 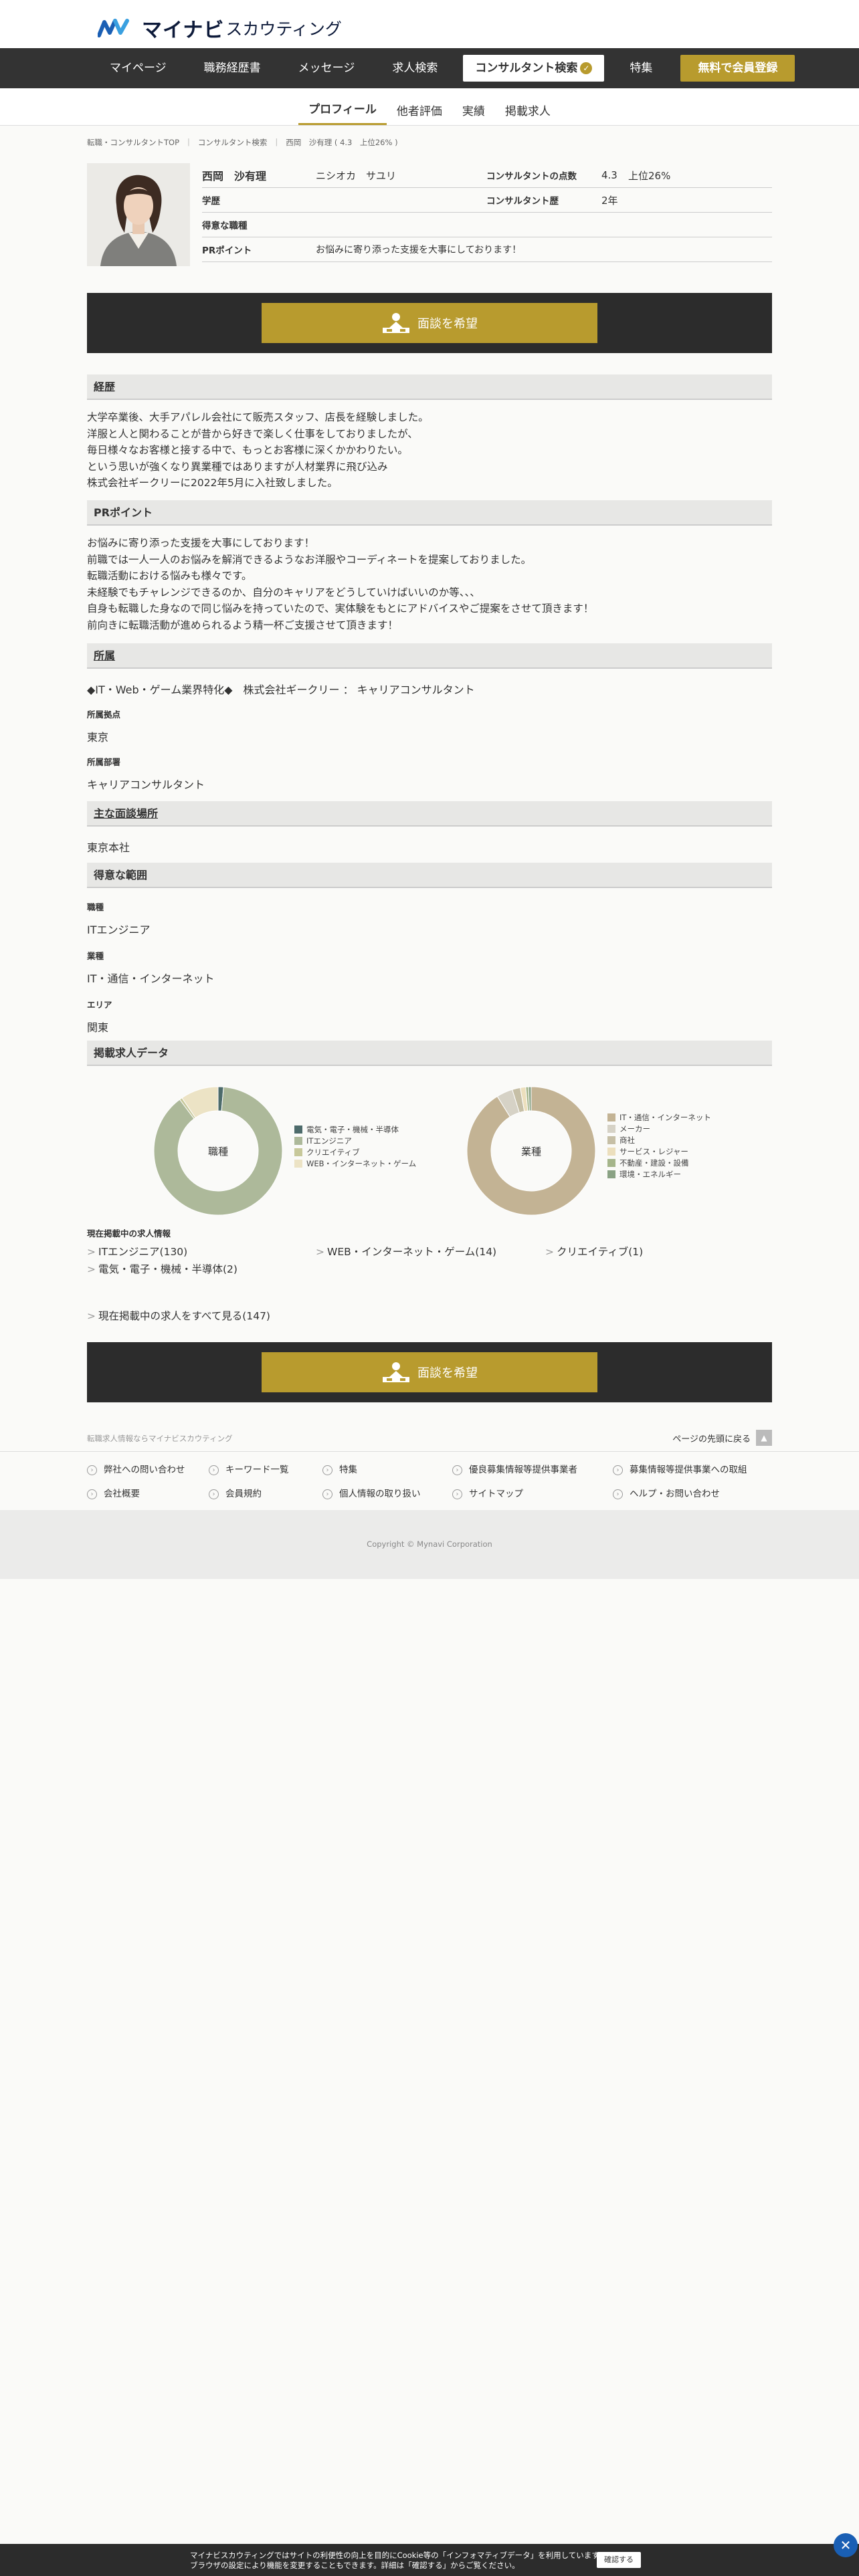 I want to click on job-link: > ITエンジニア(130), so click(x=137, y=1251).